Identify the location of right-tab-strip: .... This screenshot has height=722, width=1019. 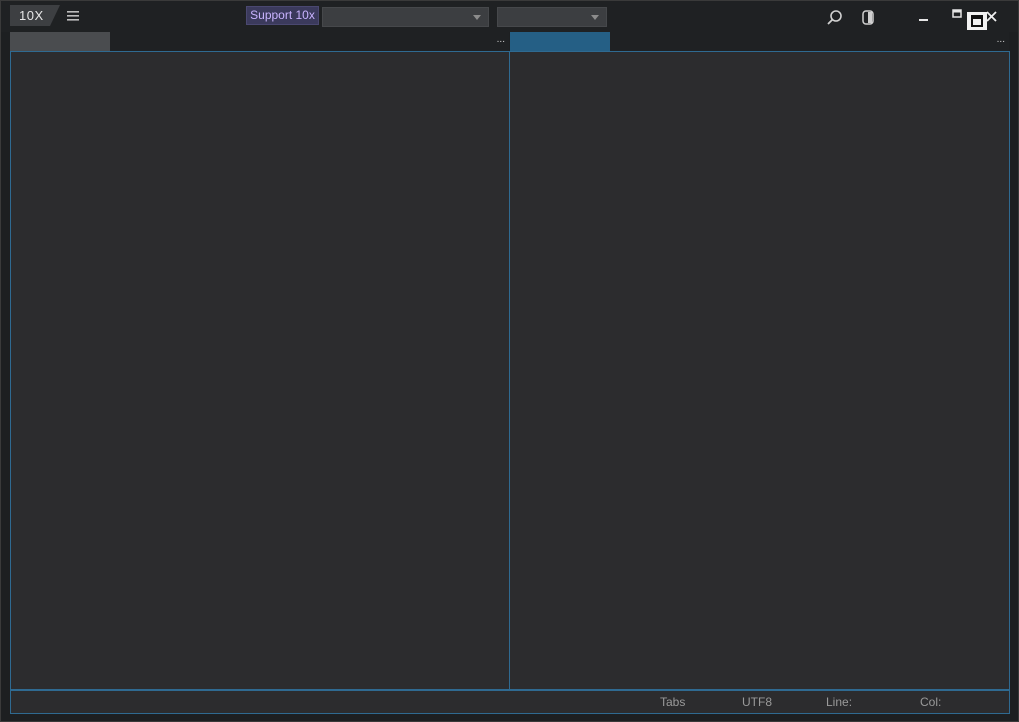
(759, 41).